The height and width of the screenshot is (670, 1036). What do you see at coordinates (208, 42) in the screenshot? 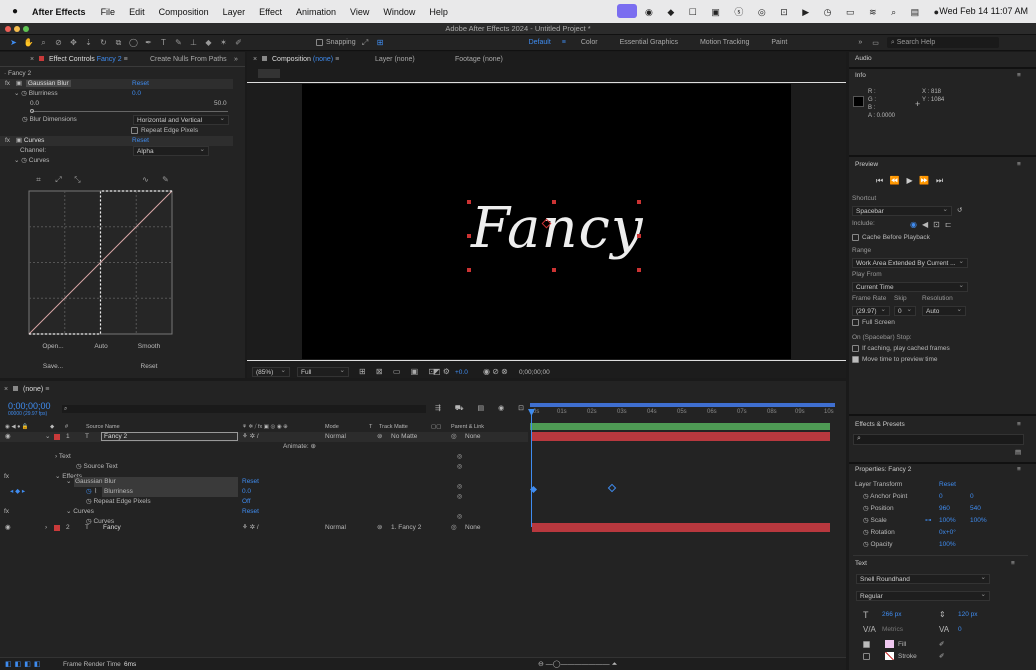
I see `eraser-tool-icon: ◆` at bounding box center [208, 42].